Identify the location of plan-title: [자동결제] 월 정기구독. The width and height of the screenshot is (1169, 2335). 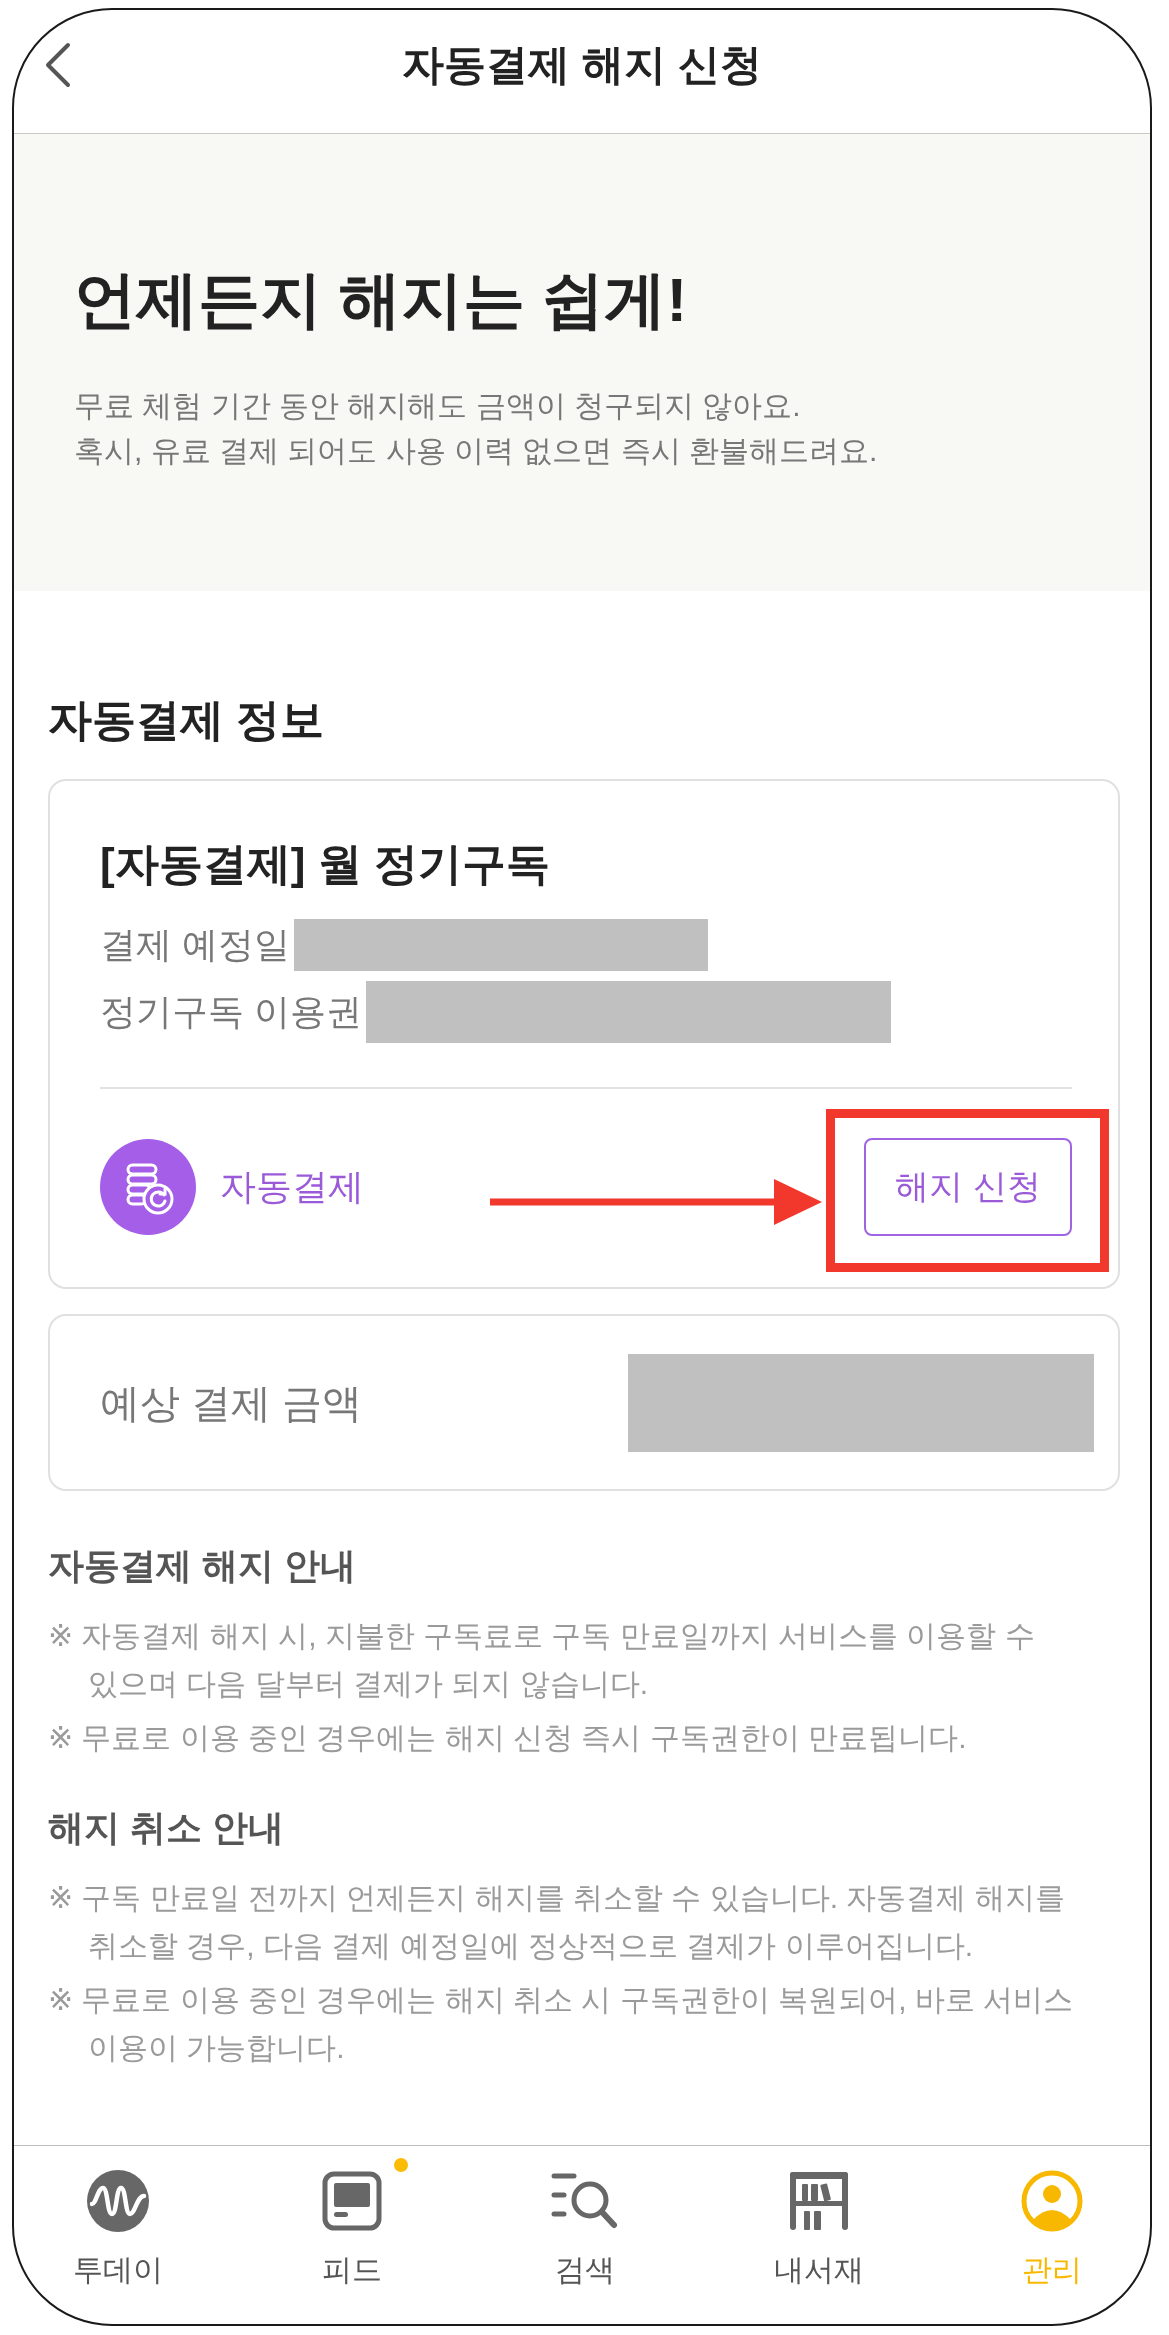
(325, 864).